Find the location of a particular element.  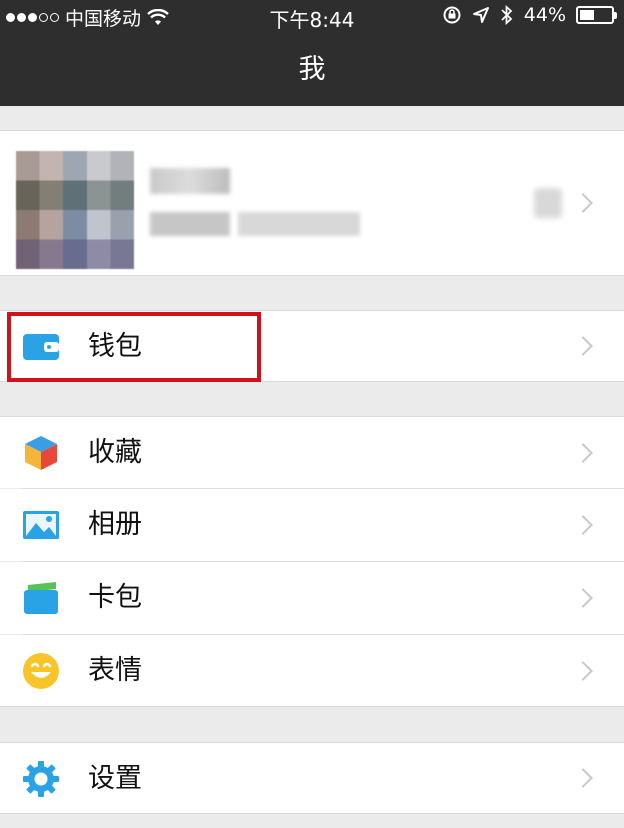

menu-item-label: 卡包 is located at coordinates (115, 597).